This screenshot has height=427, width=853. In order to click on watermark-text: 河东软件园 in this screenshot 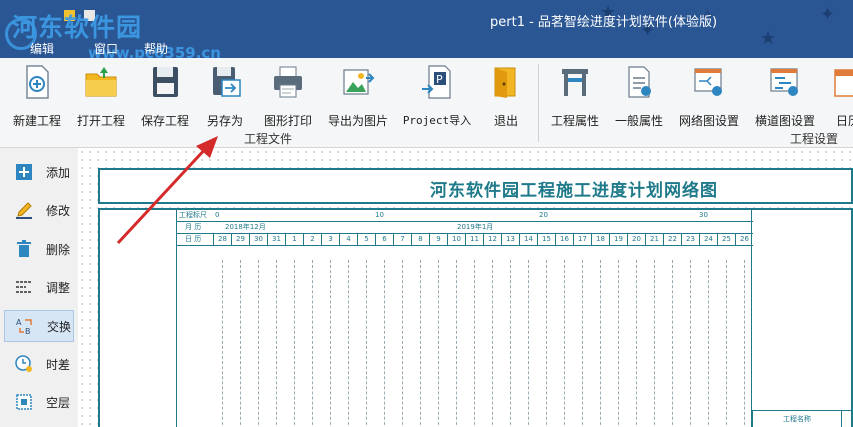, I will do `click(77, 27)`.